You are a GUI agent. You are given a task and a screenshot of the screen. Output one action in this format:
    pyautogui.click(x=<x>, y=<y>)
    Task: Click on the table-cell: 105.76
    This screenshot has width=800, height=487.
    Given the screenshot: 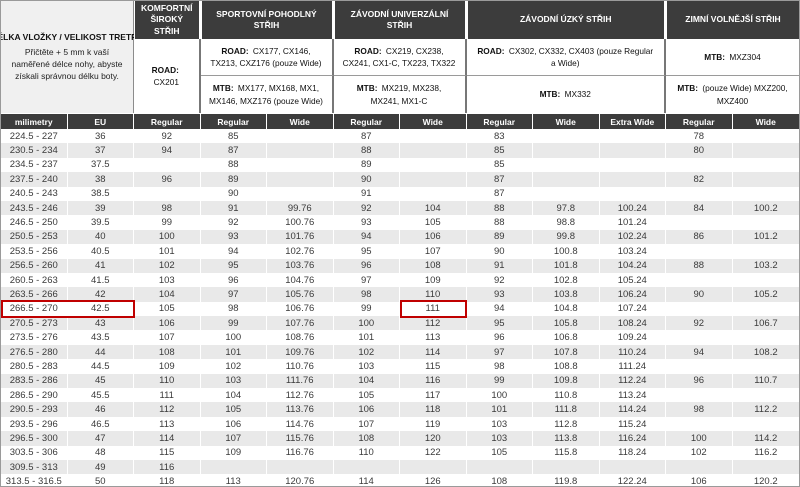 What is the action you would take?
    pyautogui.click(x=300, y=294)
    